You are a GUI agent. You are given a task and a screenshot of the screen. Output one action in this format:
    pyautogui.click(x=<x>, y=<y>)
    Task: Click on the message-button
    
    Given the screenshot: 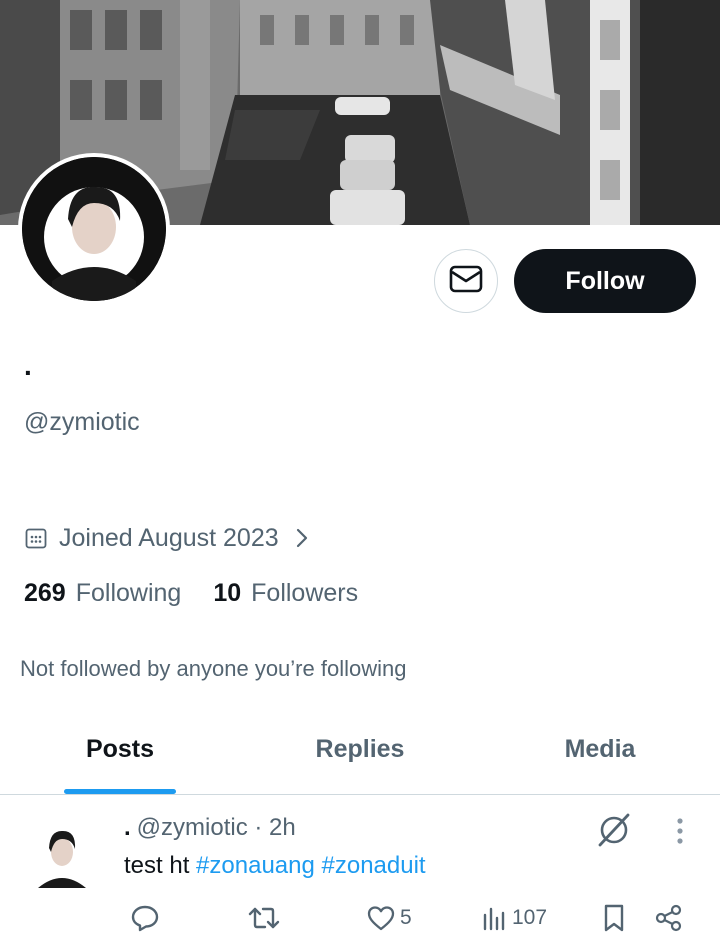 What is the action you would take?
    pyautogui.click(x=466, y=281)
    